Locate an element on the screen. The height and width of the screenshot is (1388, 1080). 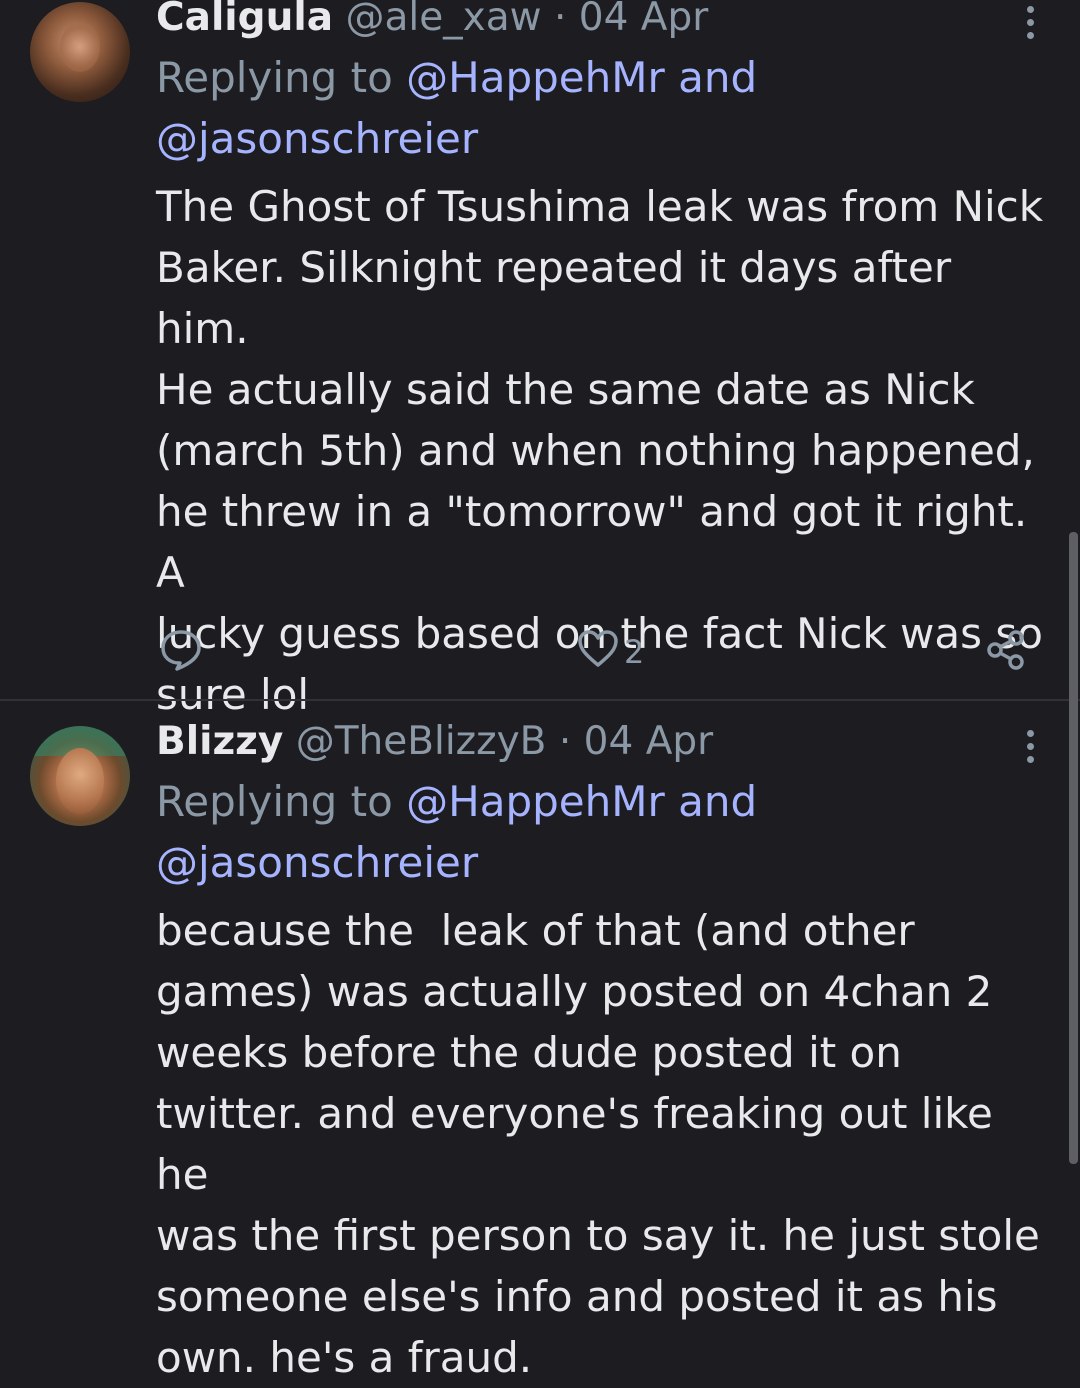
share-icon is located at coordinates (1006, 650).